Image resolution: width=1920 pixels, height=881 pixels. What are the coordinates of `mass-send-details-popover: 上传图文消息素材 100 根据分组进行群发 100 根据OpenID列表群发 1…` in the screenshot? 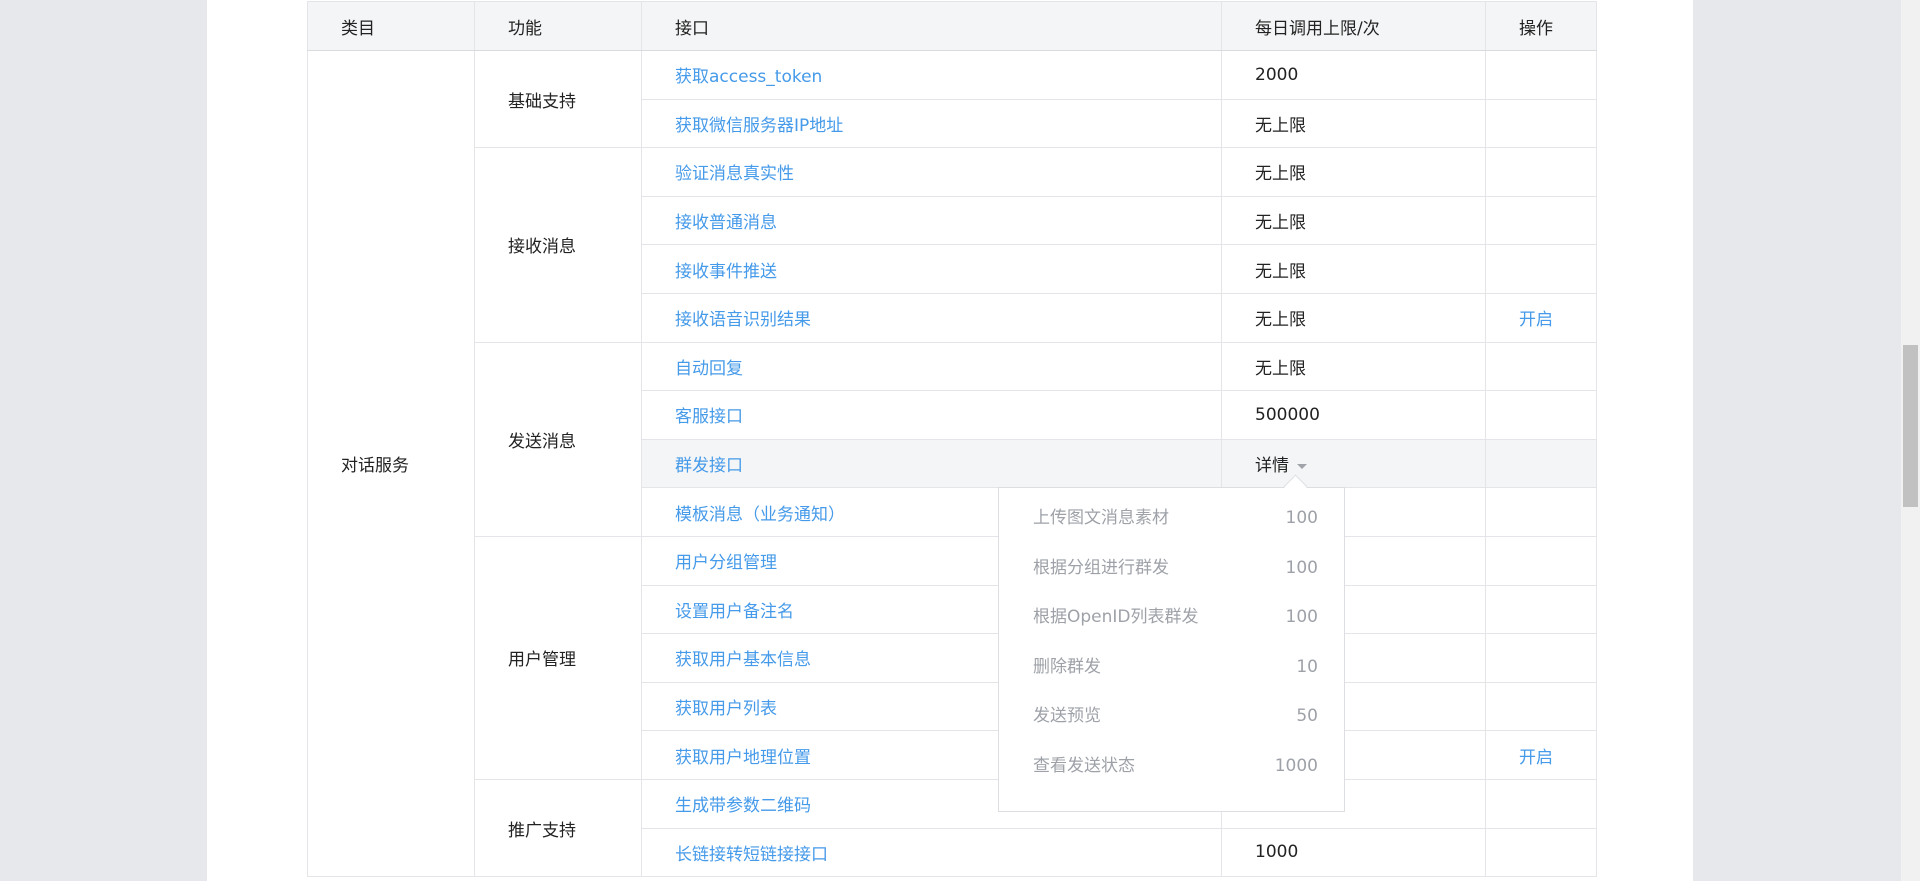 It's located at (1171, 649).